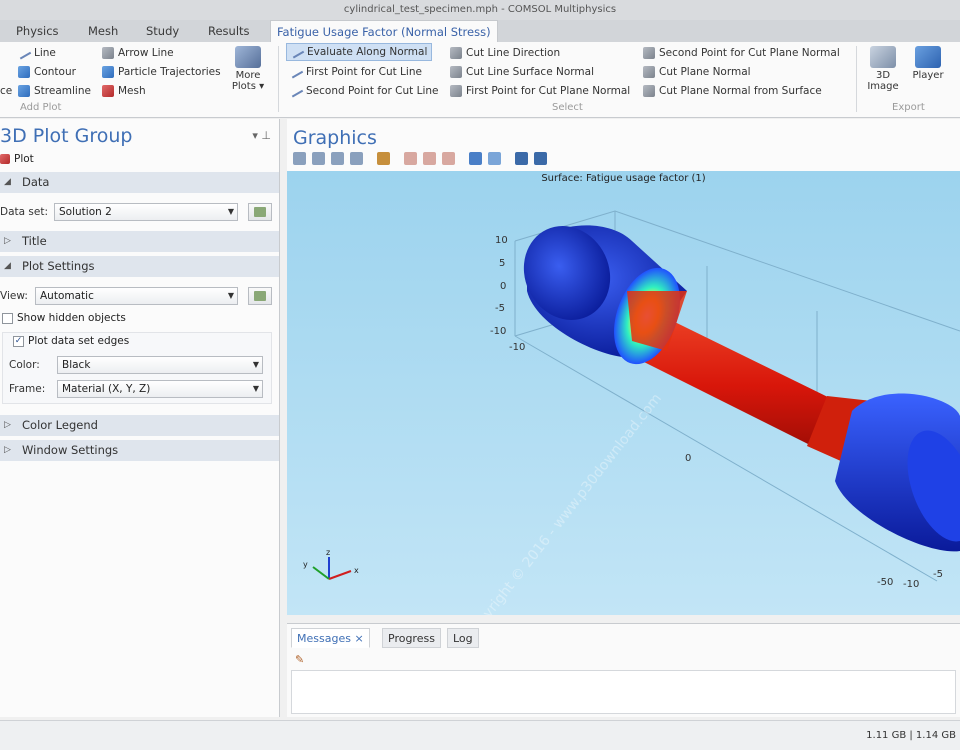 The width and height of the screenshot is (960, 750). I want to click on tab-physics: Physics, so click(37, 31).